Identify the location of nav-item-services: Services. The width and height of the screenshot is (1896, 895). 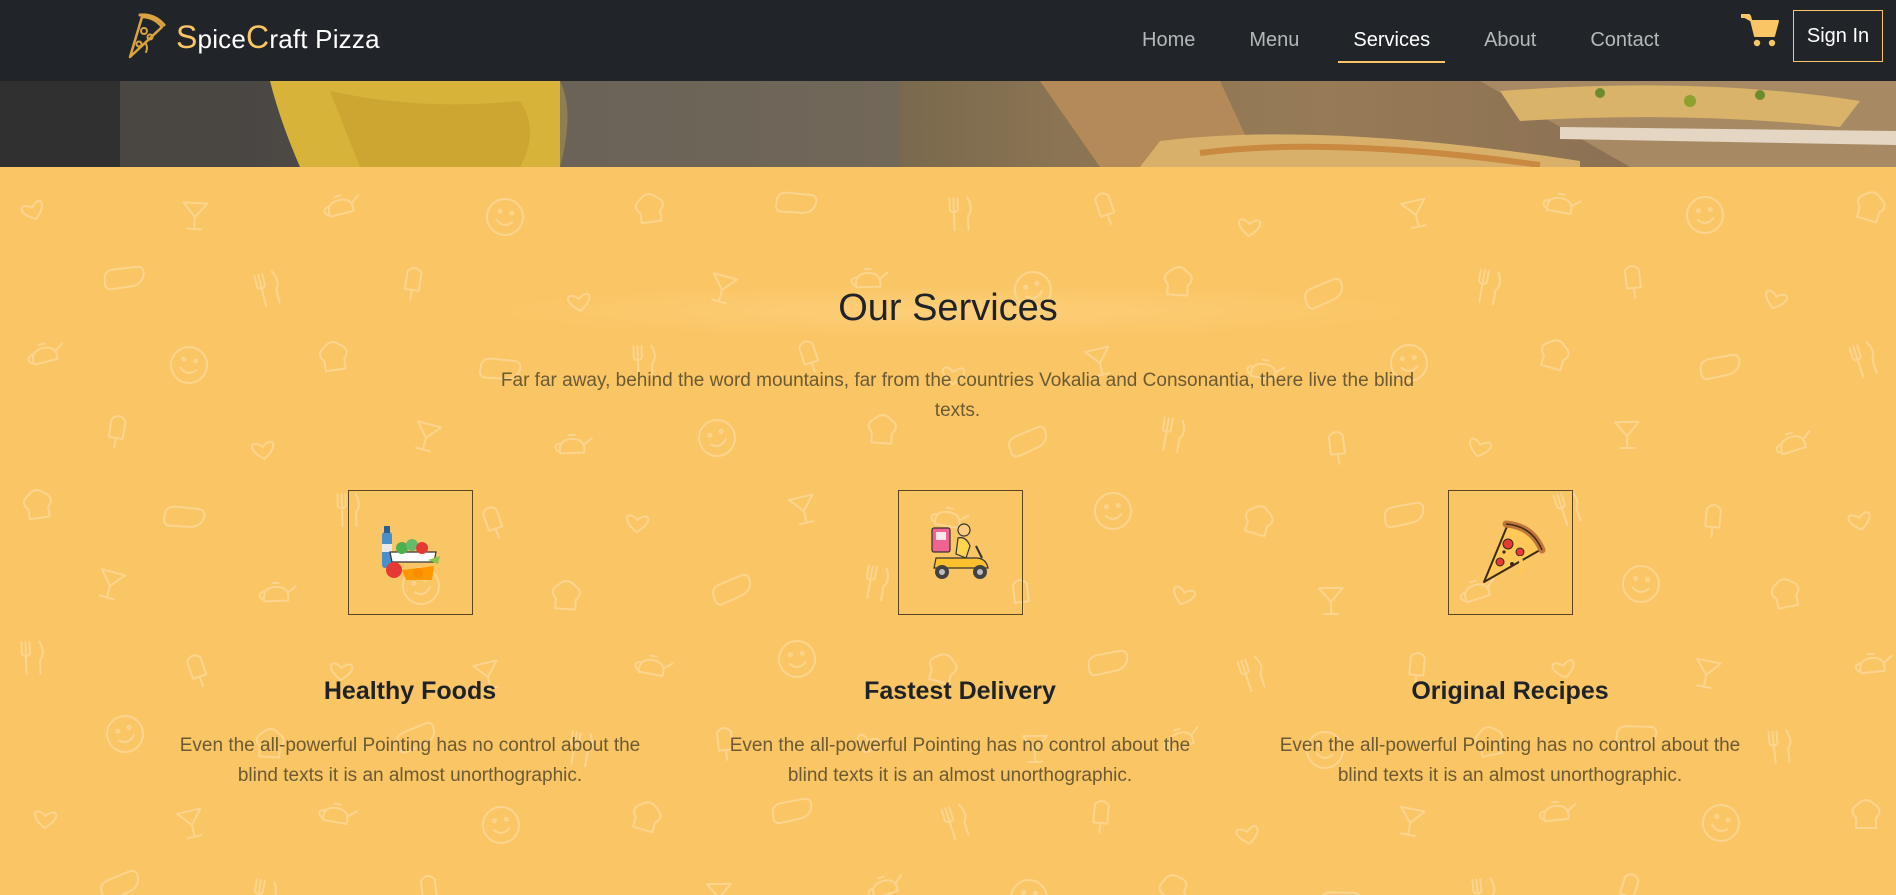
(1391, 40).